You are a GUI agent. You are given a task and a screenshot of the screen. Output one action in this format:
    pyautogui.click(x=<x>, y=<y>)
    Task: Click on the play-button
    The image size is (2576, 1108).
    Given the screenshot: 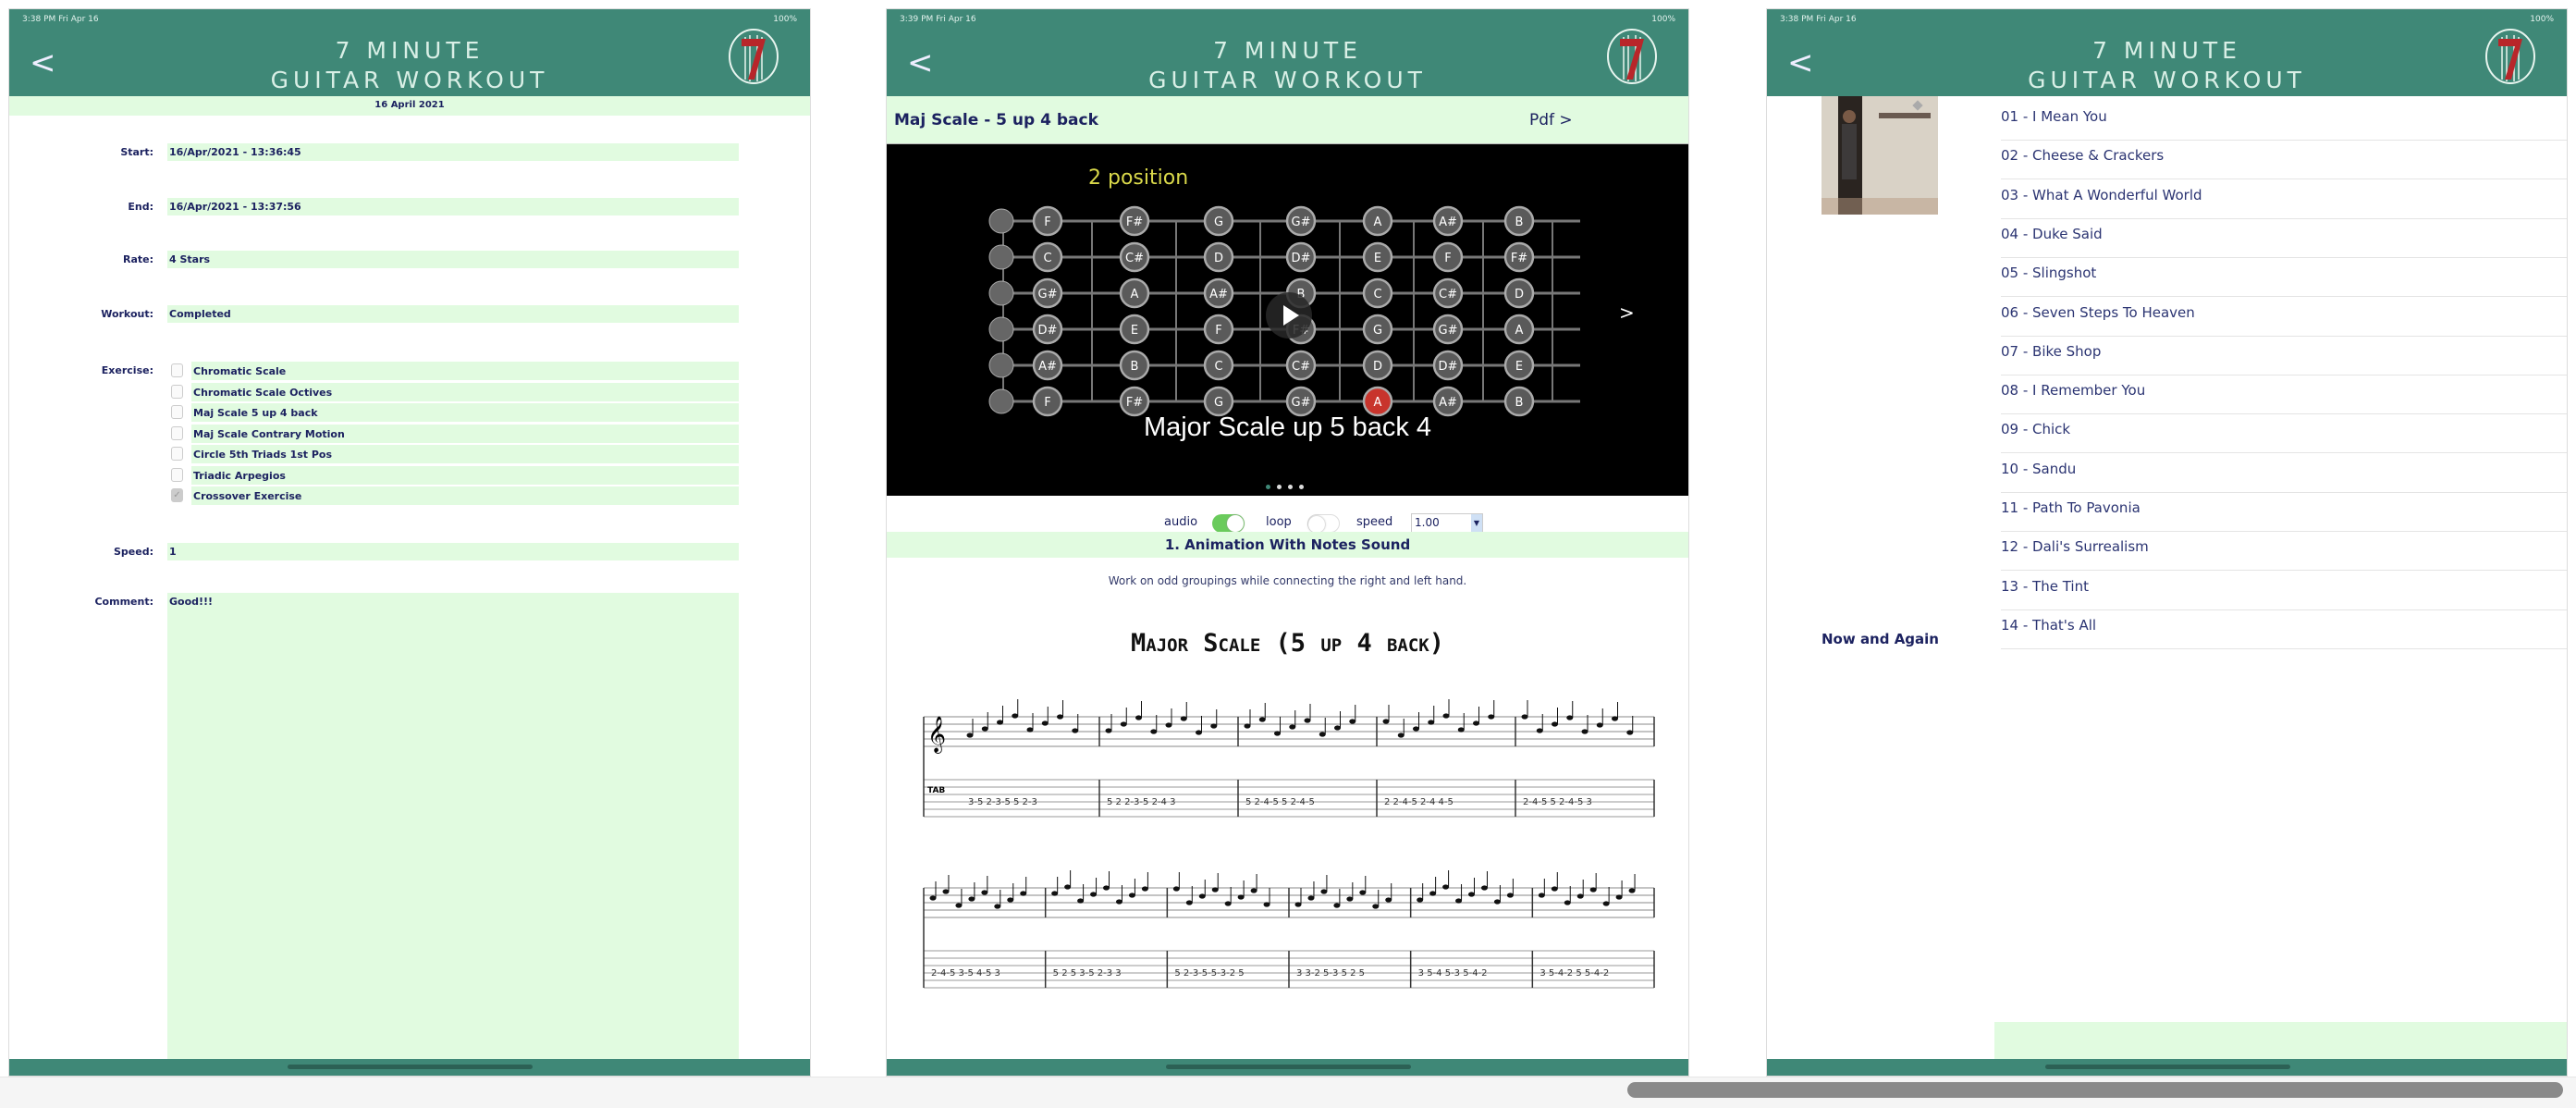 What is the action you would take?
    pyautogui.click(x=1289, y=315)
    